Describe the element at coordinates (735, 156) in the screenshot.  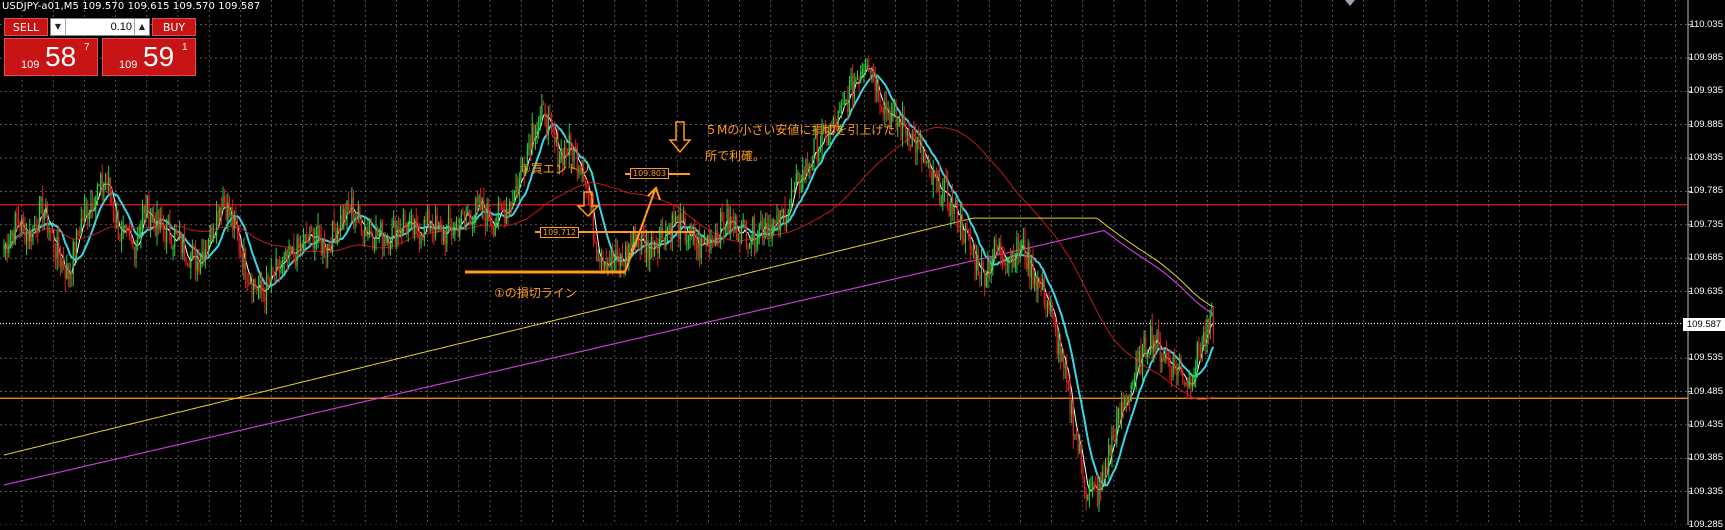
I see `profit-note-line2: 所で利確。` at that location.